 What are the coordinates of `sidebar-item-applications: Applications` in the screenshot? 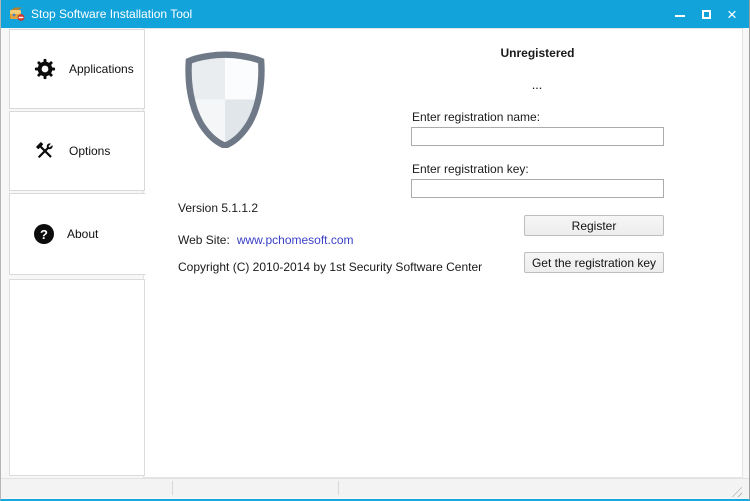 It's located at (77, 69).